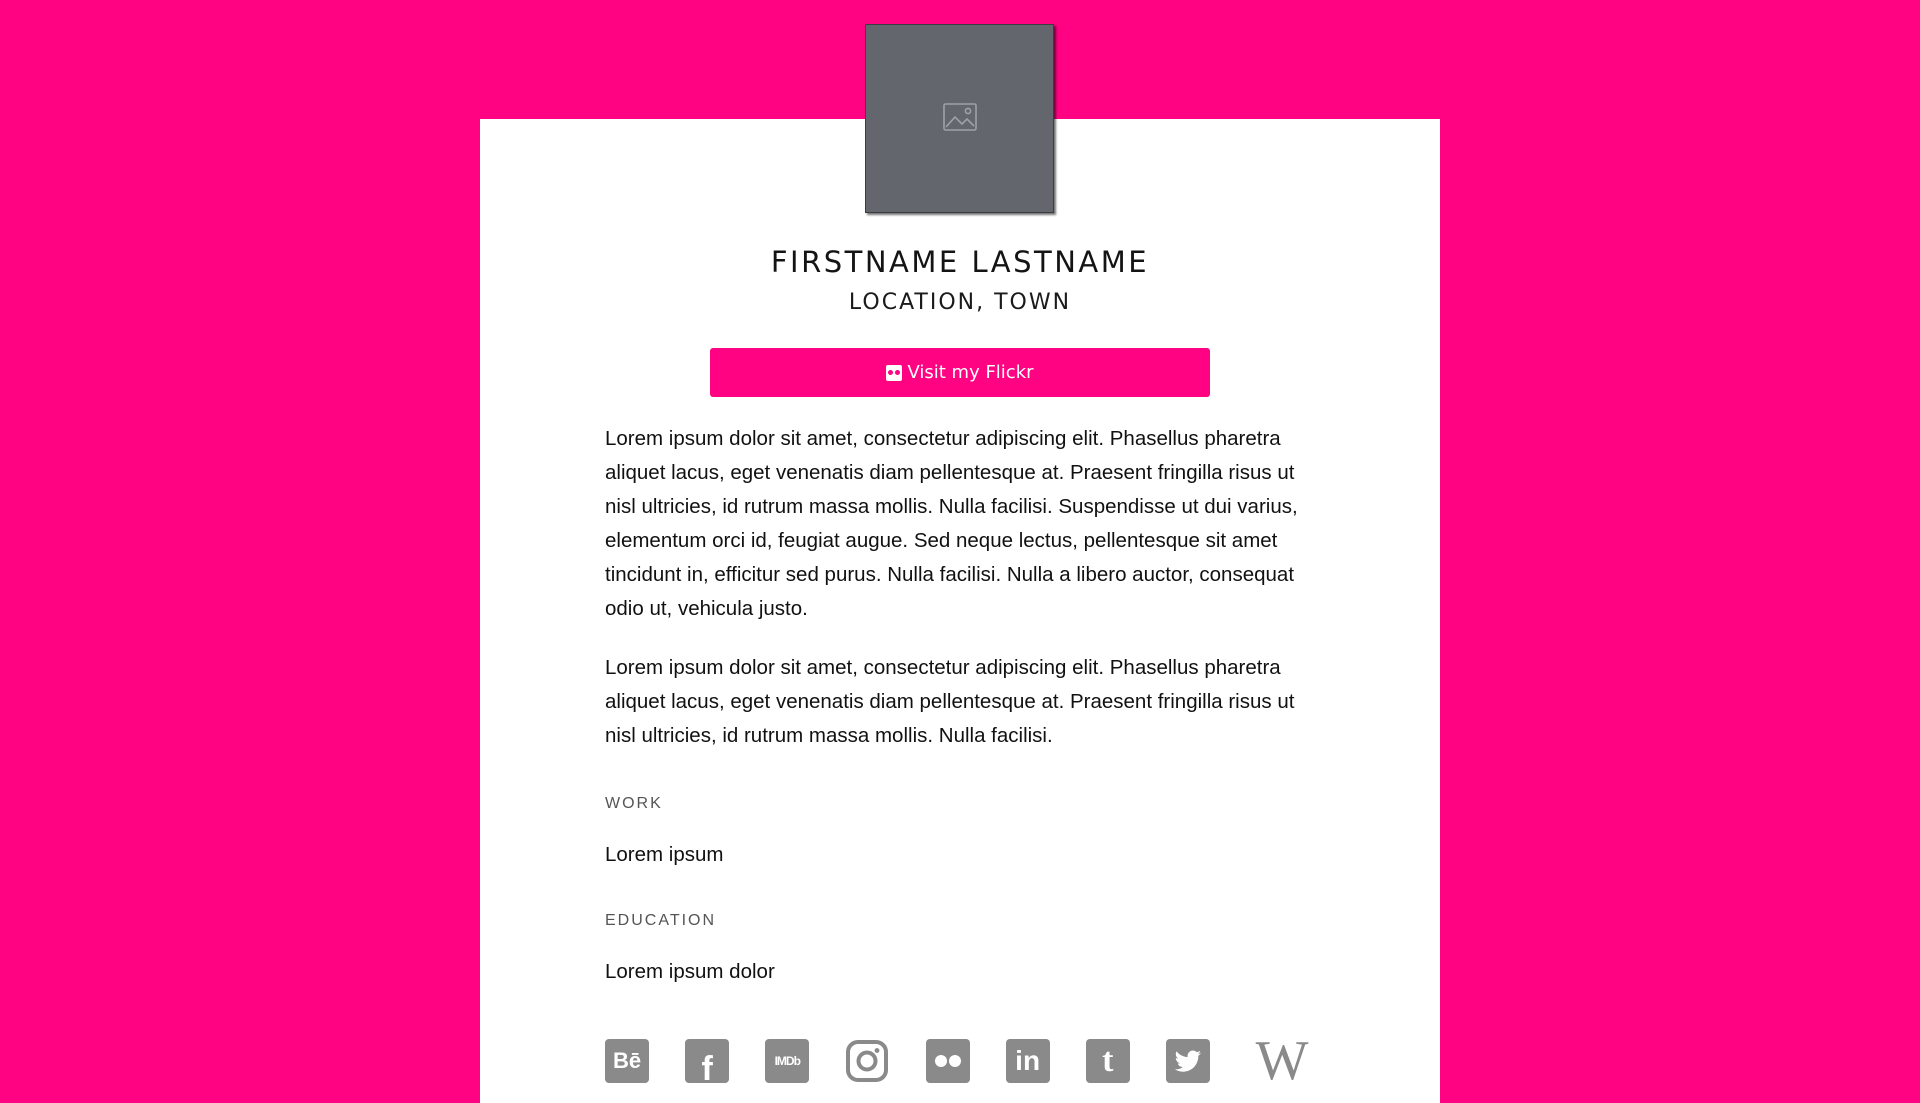  What do you see at coordinates (634, 803) in the screenshot?
I see `work-label: WORK` at bounding box center [634, 803].